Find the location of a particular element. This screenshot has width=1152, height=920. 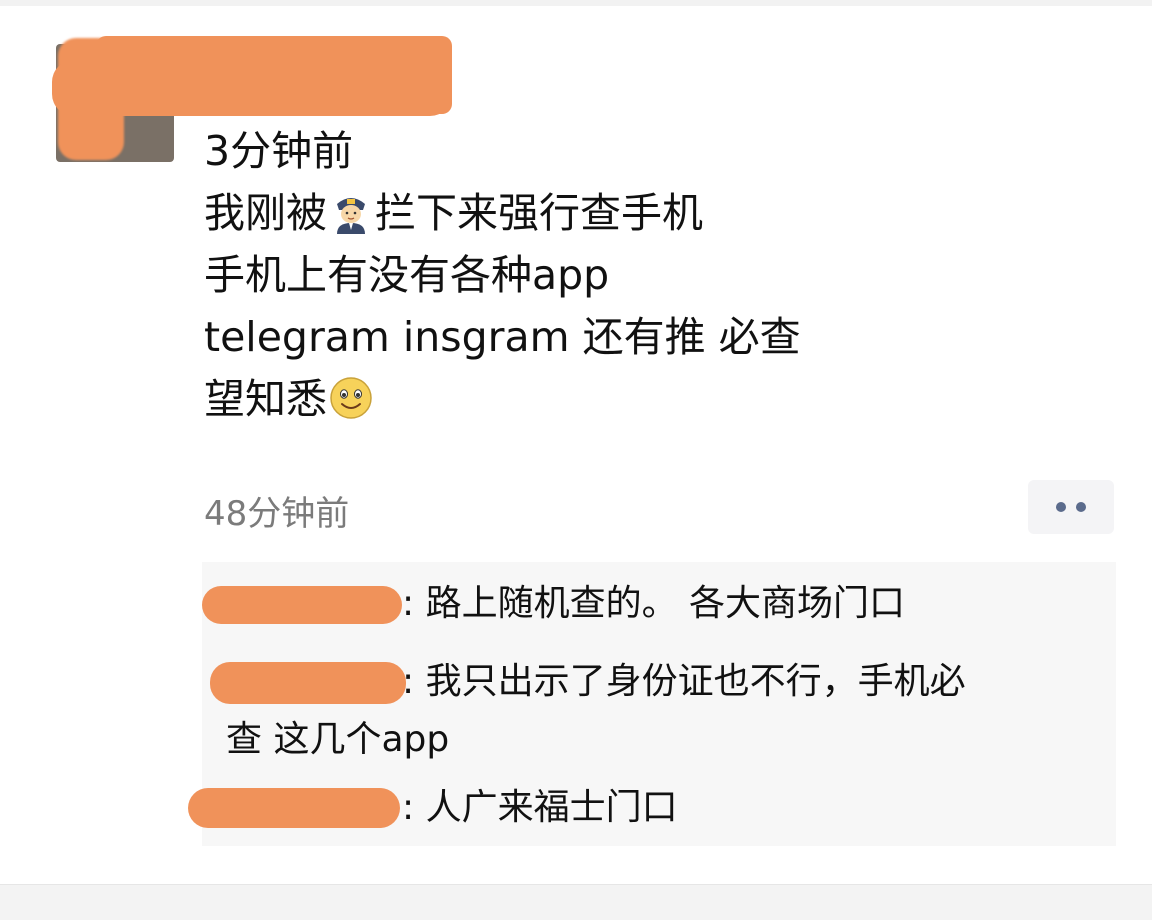

redacted-username is located at coordinates (274, 75).